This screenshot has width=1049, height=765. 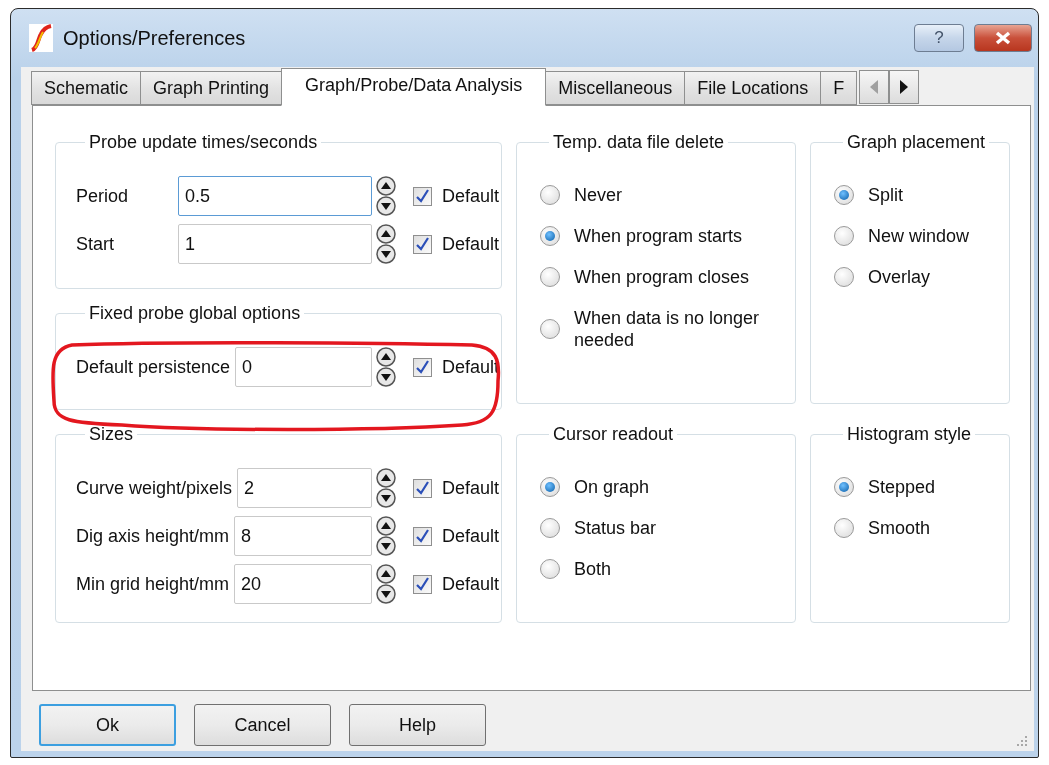 What do you see at coordinates (939, 38) in the screenshot?
I see `help-button: ?` at bounding box center [939, 38].